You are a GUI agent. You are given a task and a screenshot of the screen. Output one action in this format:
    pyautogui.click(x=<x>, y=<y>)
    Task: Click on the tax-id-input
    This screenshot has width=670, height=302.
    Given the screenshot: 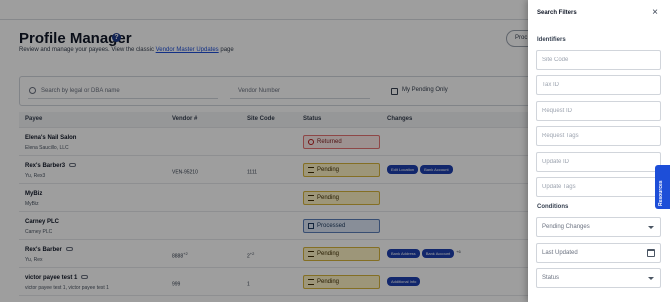 What is the action you would take?
    pyautogui.click(x=598, y=85)
    